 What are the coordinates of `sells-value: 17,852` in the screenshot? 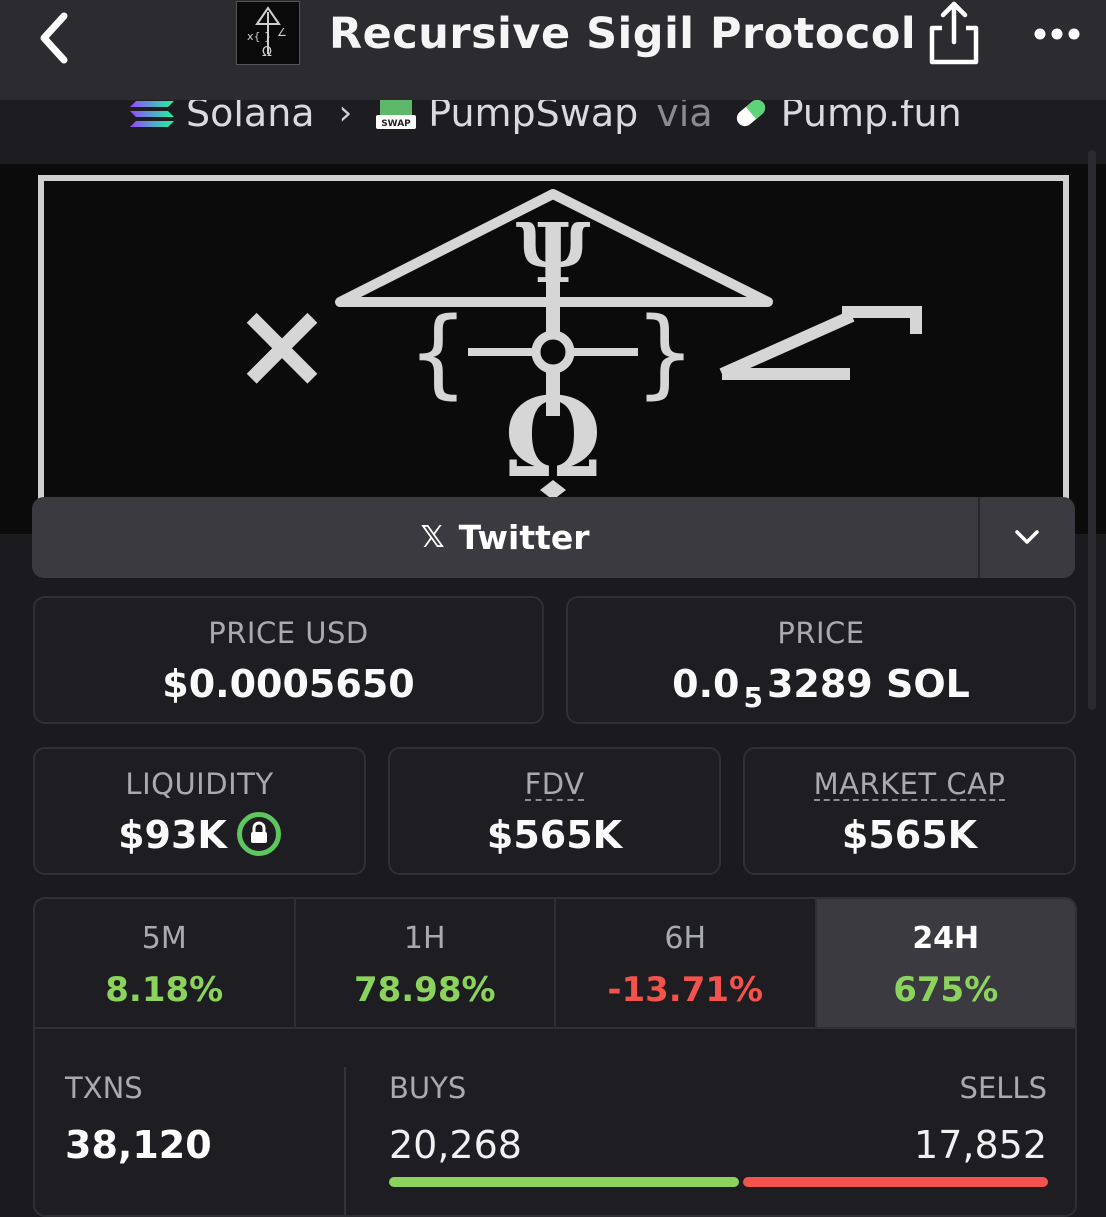 It's located at (980, 1145).